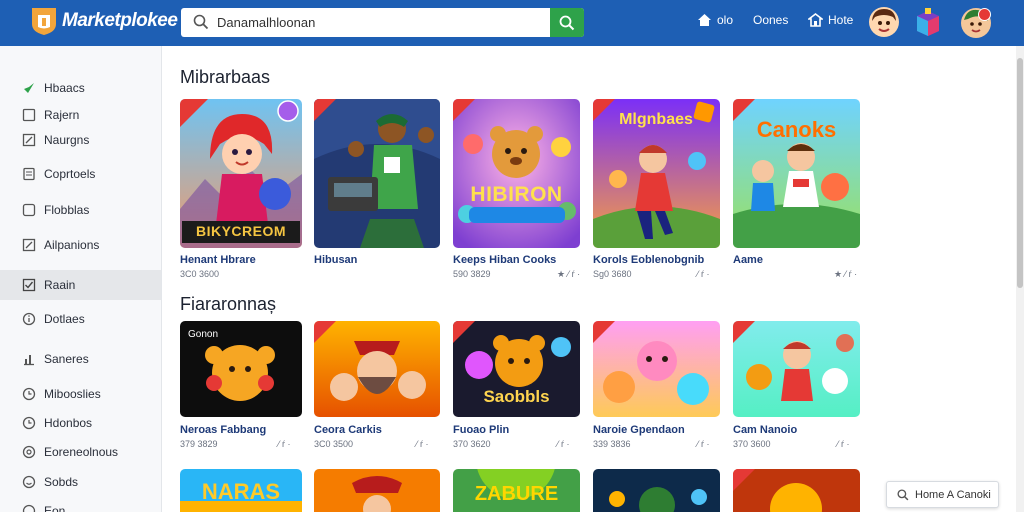 The width and height of the screenshot is (1024, 512). I want to click on check-icon, so click(29, 88).